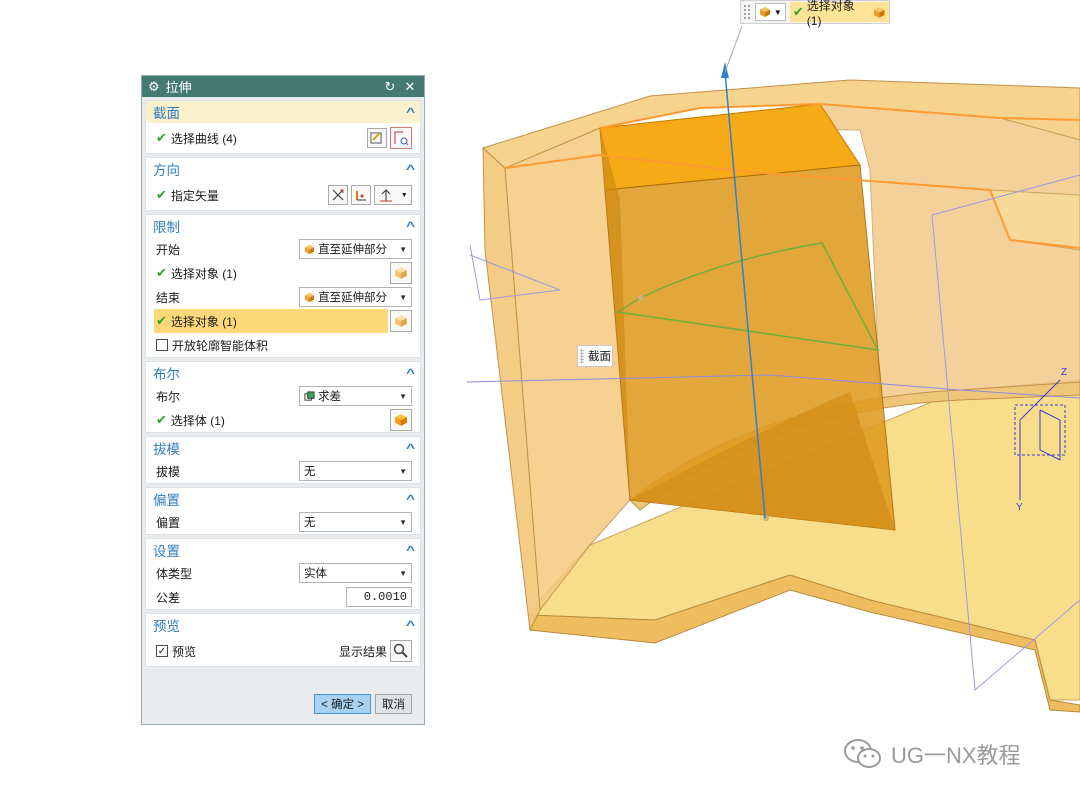  I want to click on reverse-direction-button, so click(338, 195).